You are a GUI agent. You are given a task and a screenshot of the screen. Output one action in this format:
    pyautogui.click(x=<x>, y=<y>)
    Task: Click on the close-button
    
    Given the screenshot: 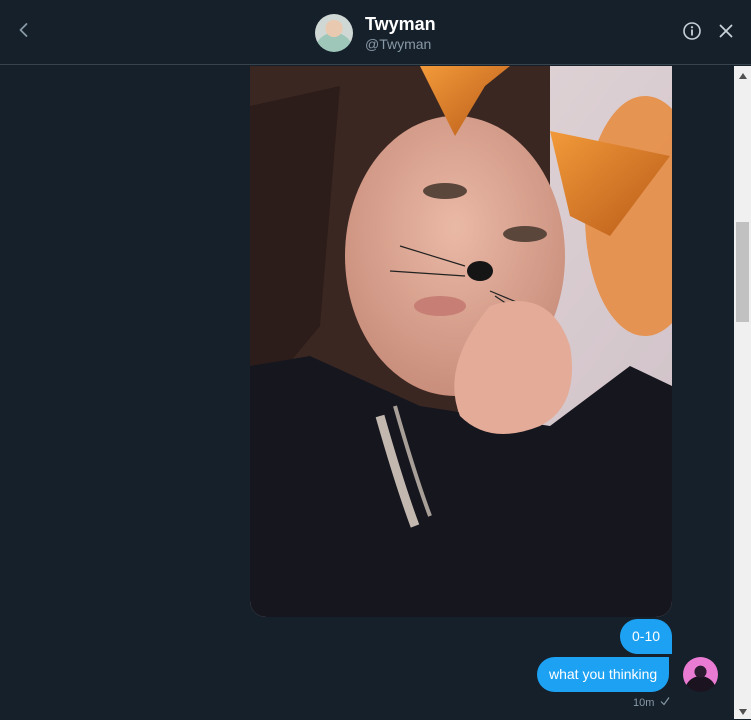 What is the action you would take?
    pyautogui.click(x=726, y=33)
    